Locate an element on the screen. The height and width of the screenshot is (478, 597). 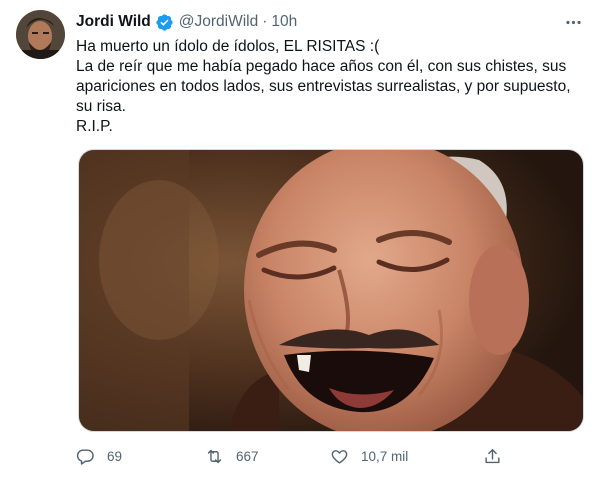
avatar-image is located at coordinates (40, 34).